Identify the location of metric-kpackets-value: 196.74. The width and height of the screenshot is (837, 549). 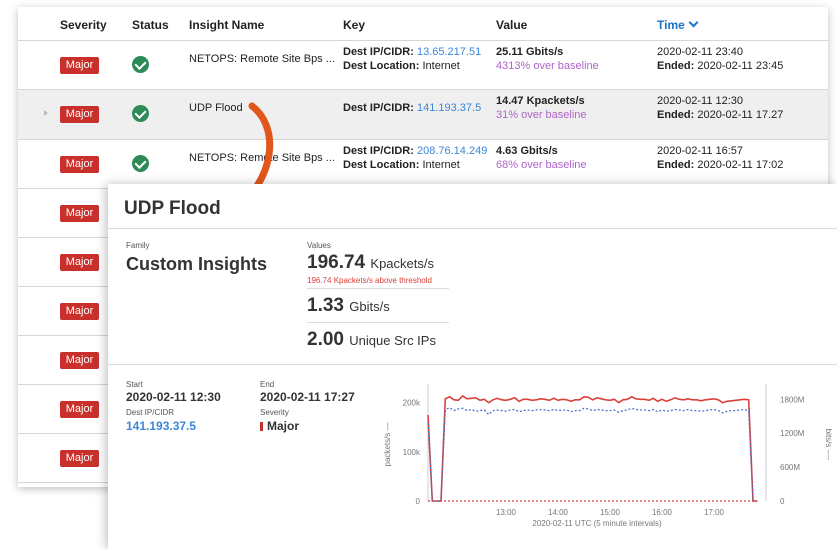
(336, 262).